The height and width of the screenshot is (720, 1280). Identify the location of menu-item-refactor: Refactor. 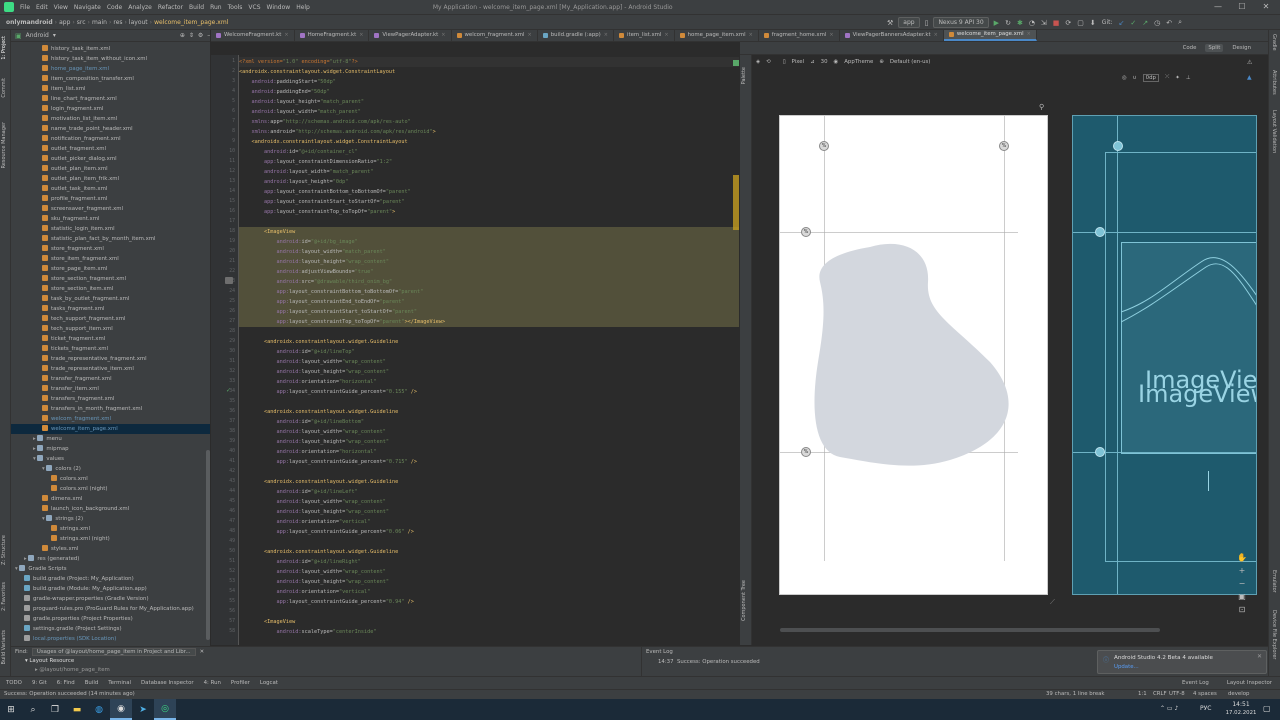
(170, 7).